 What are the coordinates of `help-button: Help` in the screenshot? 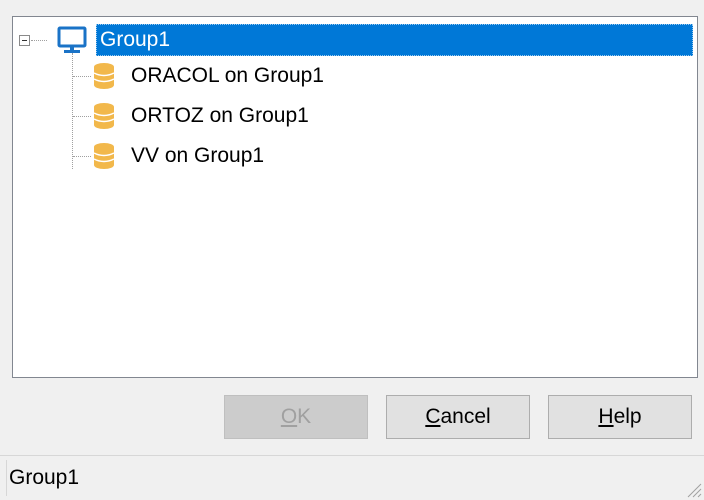 It's located at (620, 417).